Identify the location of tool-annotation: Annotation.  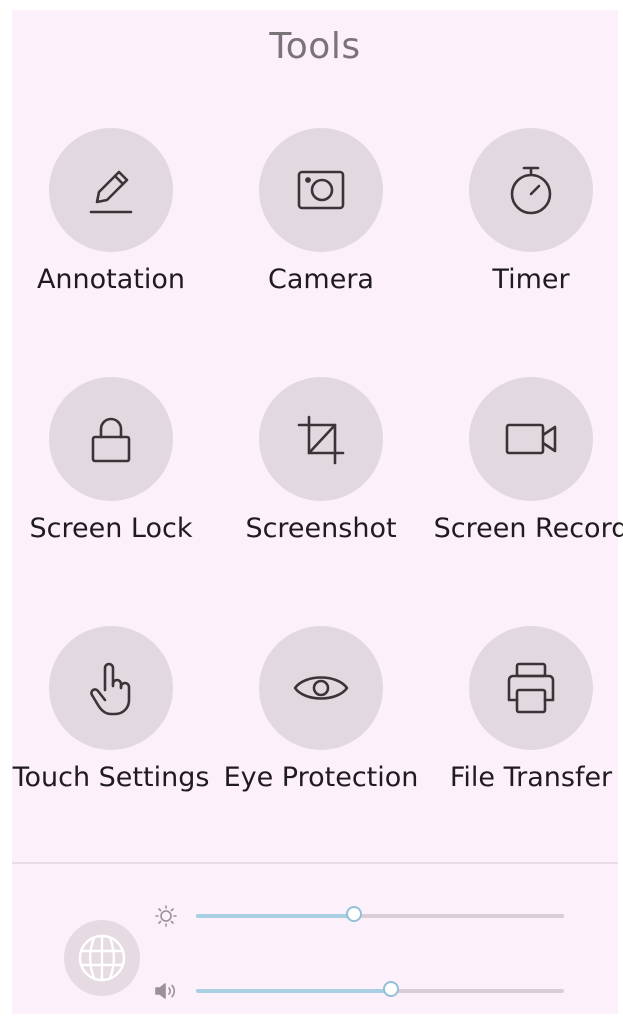
(115, 228).